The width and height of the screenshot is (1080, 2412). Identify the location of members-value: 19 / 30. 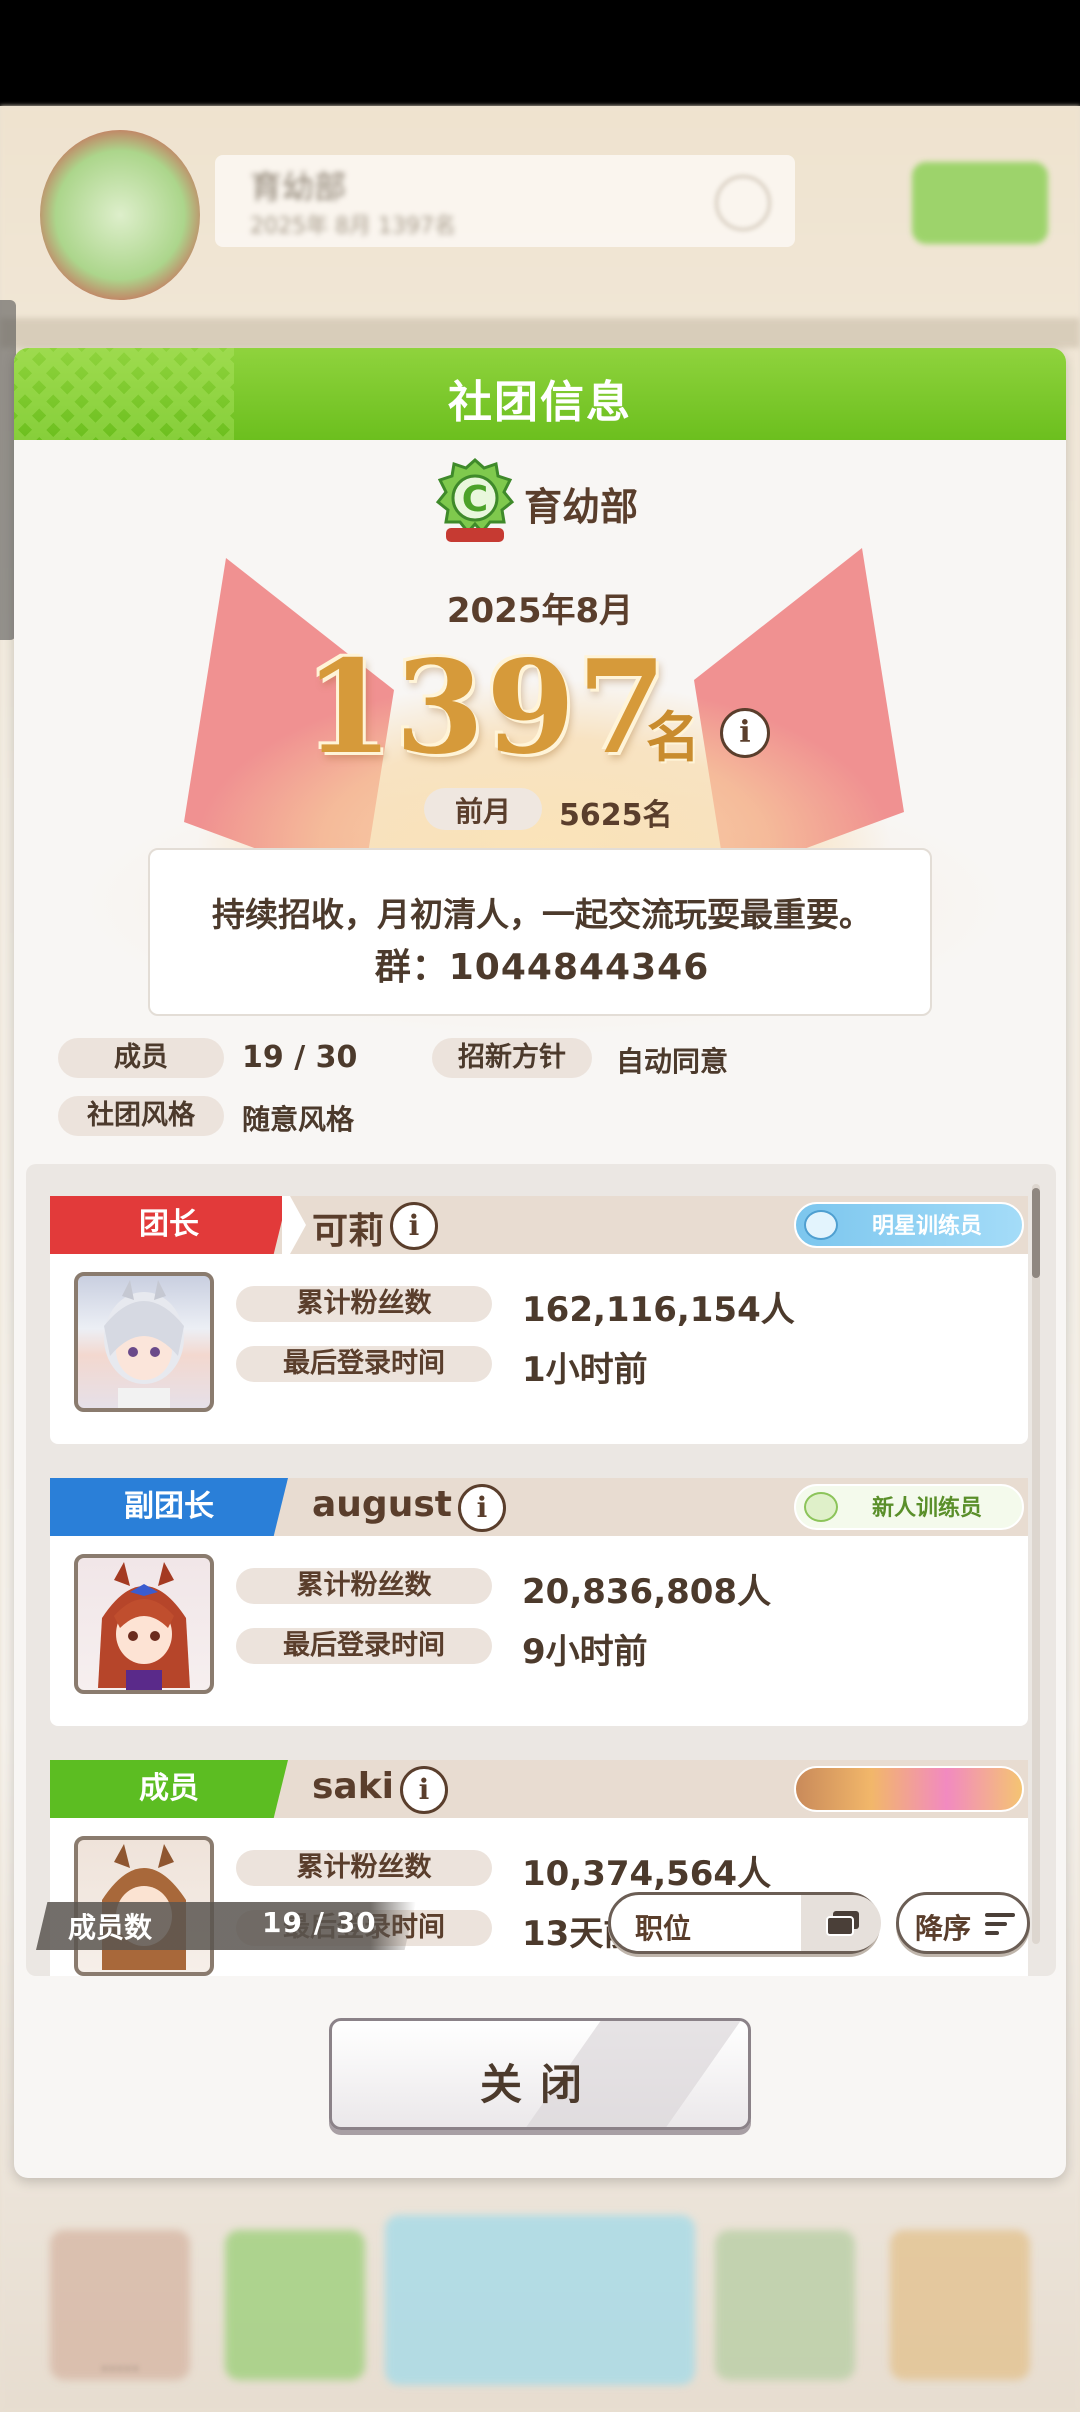
(300, 1057).